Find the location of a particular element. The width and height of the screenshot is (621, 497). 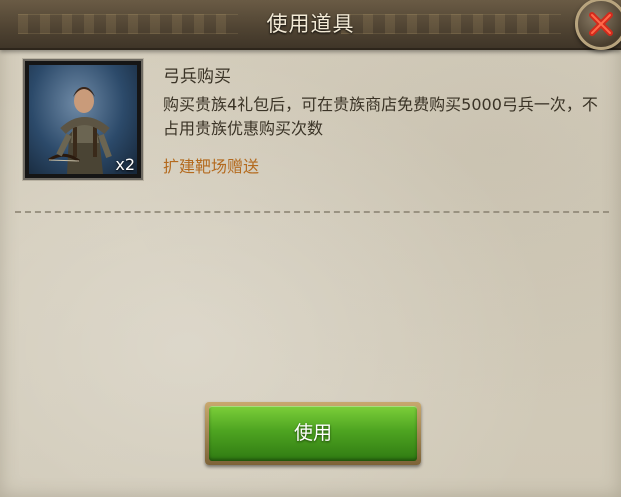

use-button-frame: 使用 is located at coordinates (313, 433).